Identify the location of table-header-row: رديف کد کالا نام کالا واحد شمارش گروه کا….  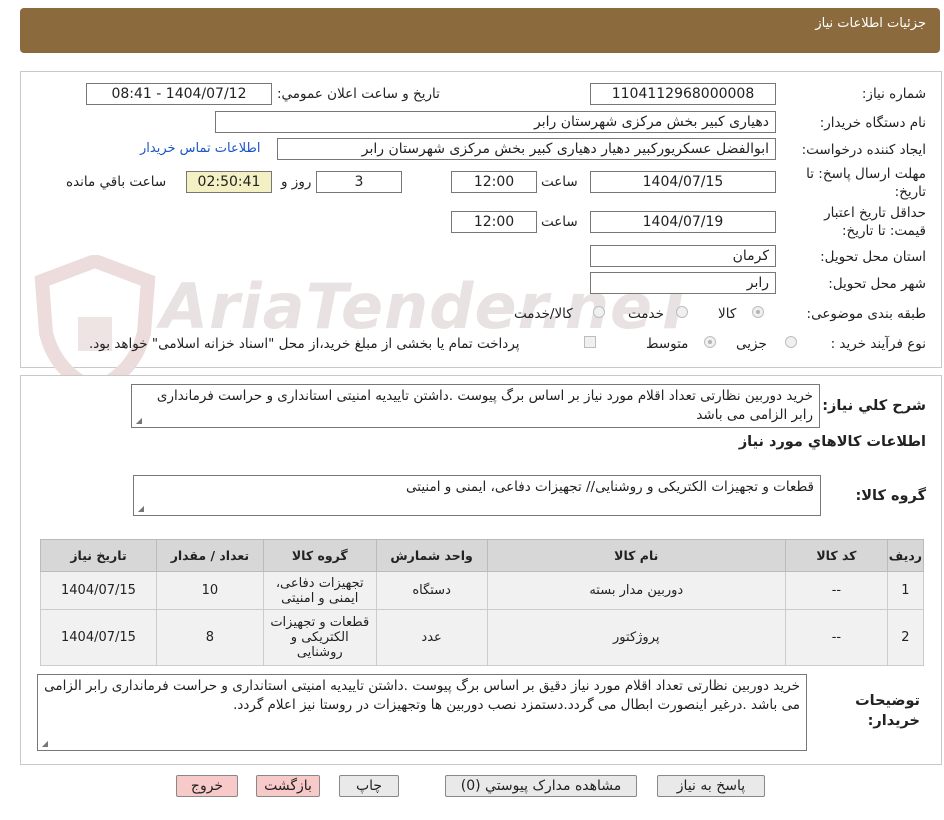
(482, 555).